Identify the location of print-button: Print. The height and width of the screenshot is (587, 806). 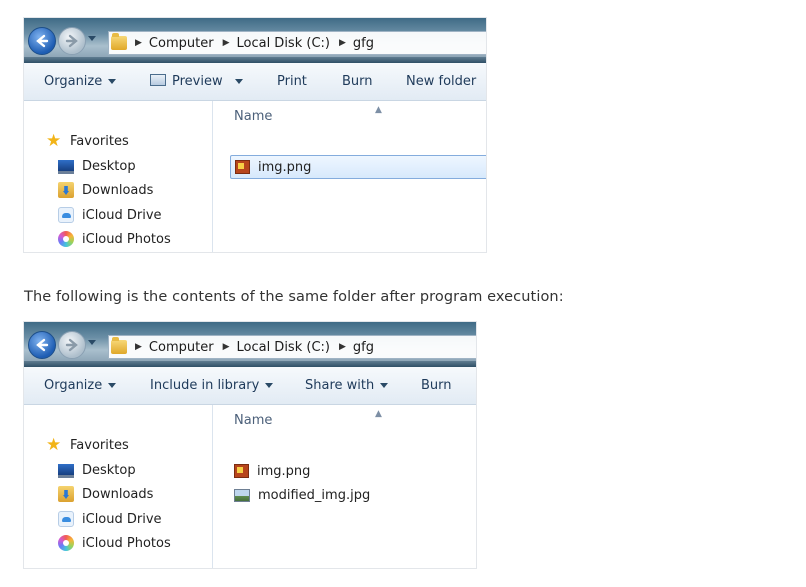
(292, 81).